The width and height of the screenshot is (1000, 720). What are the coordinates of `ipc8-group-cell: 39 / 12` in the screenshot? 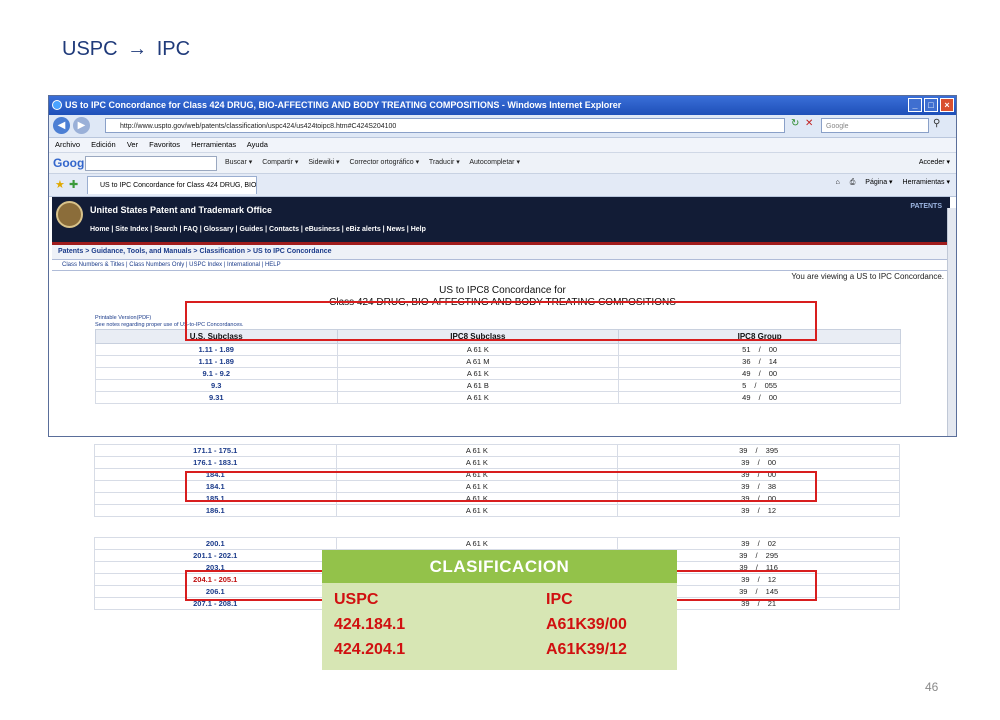 It's located at (758, 510).